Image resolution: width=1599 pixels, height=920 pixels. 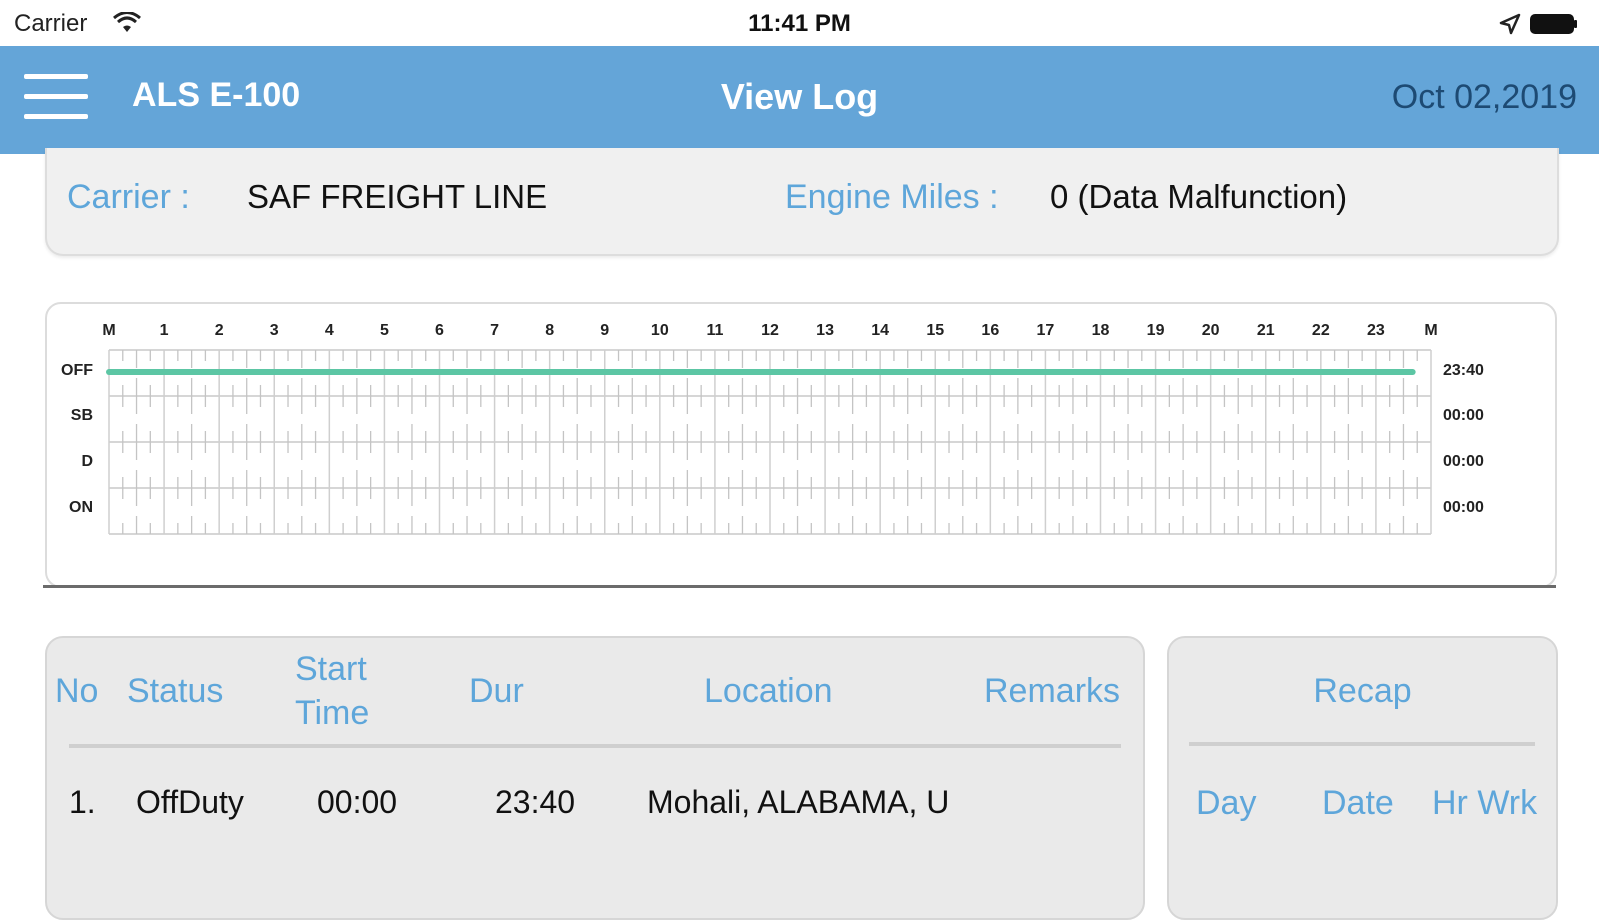 What do you see at coordinates (825, 330) in the screenshot?
I see `hour-label: 13` at bounding box center [825, 330].